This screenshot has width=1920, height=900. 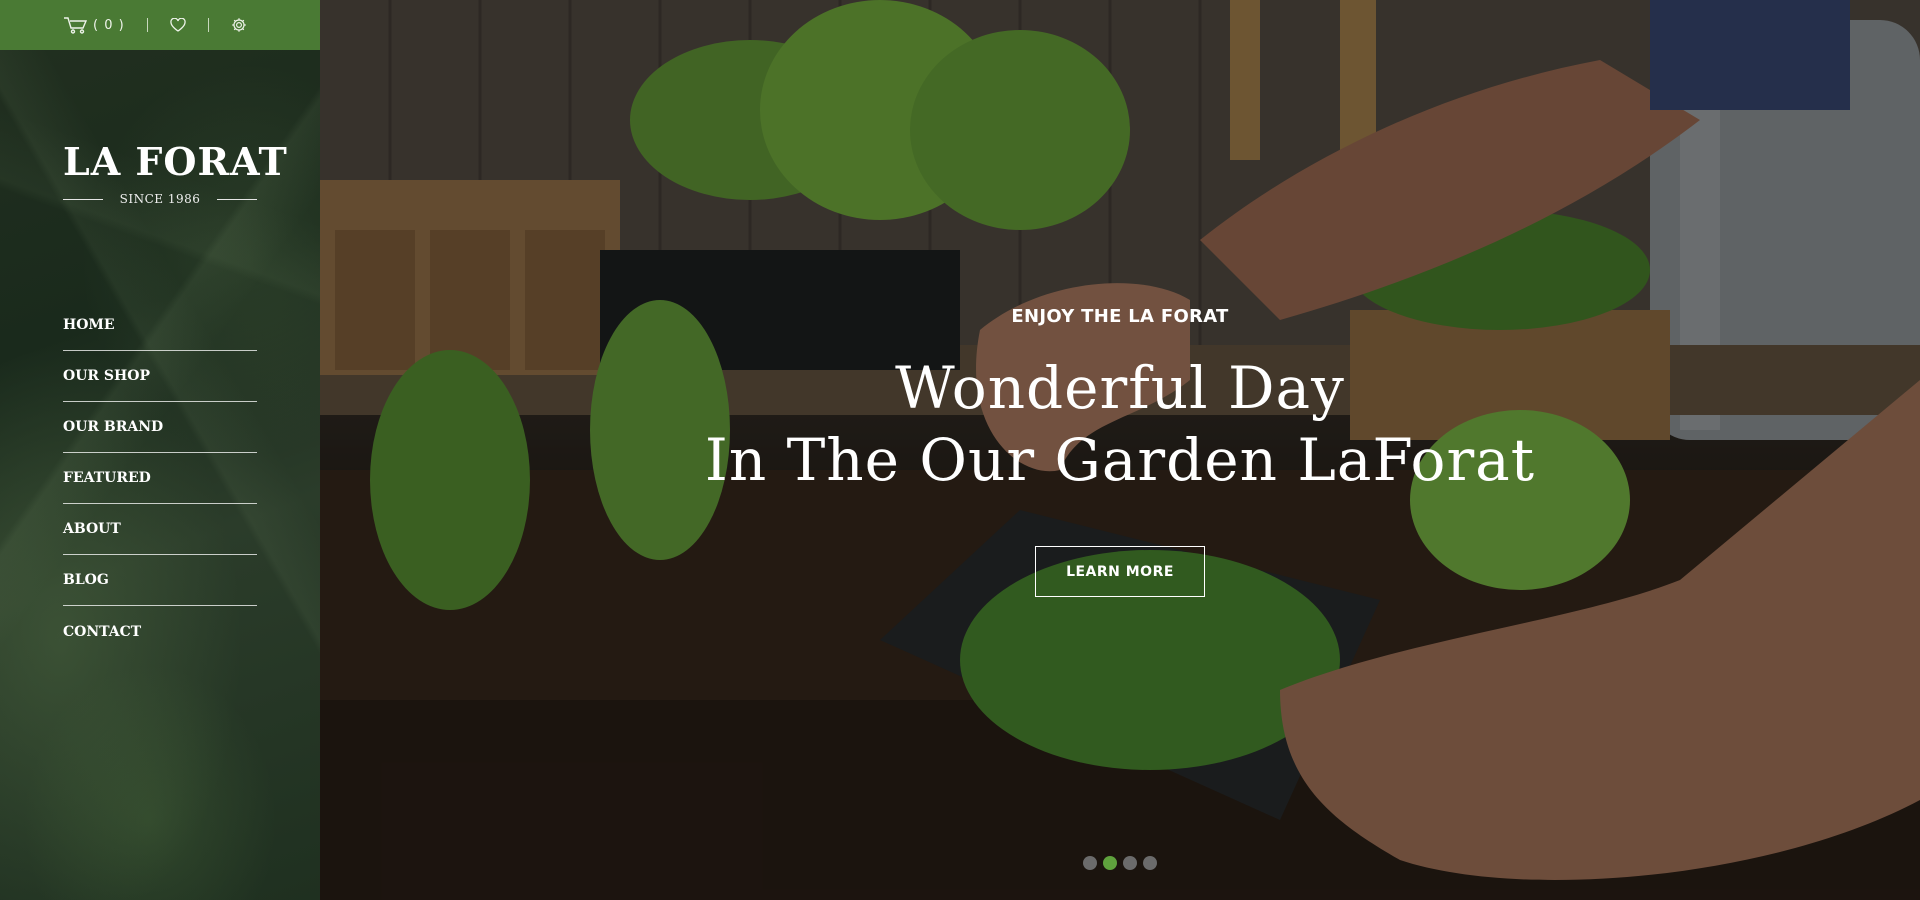 What do you see at coordinates (1120, 460) in the screenshot?
I see `hero-headline-line2: In The Our Garden LaForat` at bounding box center [1120, 460].